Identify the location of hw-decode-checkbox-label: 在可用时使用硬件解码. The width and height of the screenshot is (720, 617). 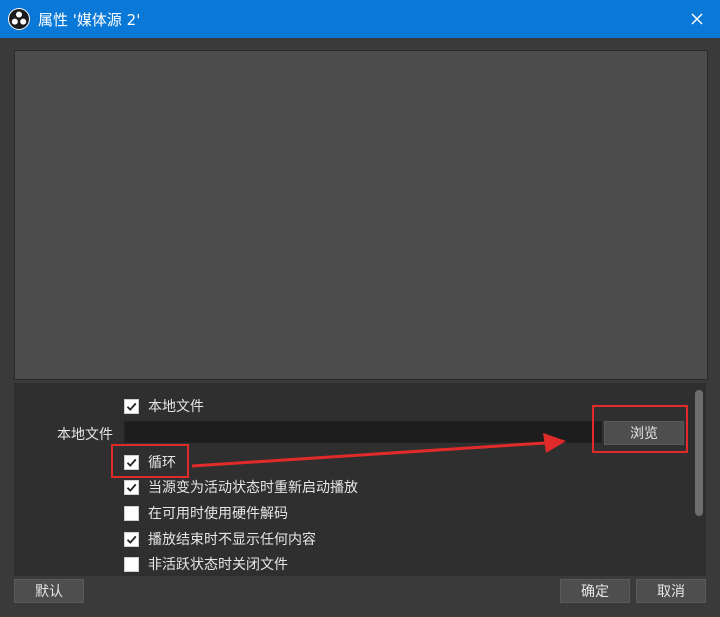
(218, 514).